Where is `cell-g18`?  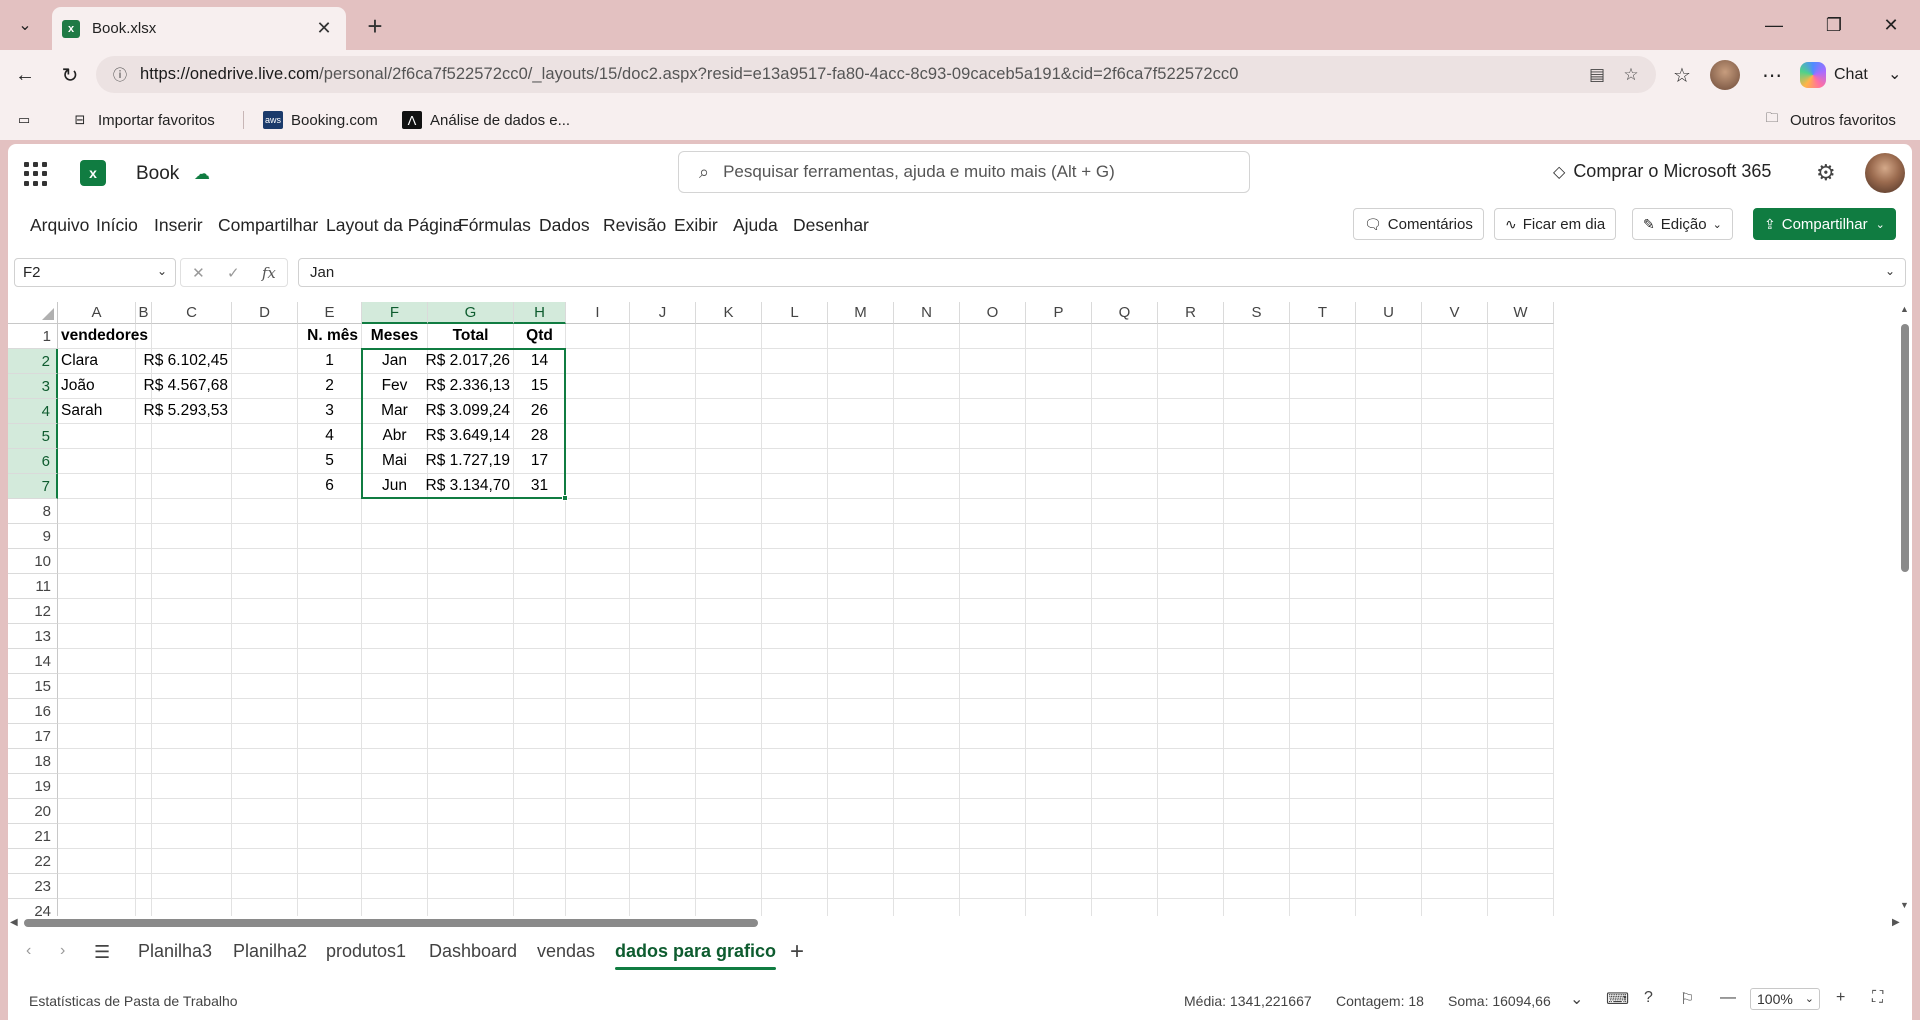 cell-g18 is located at coordinates (471, 761).